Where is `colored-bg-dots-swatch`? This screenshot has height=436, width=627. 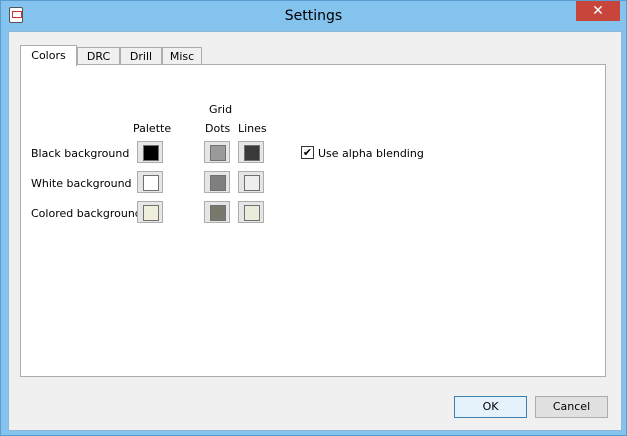
colored-bg-dots-swatch is located at coordinates (217, 212).